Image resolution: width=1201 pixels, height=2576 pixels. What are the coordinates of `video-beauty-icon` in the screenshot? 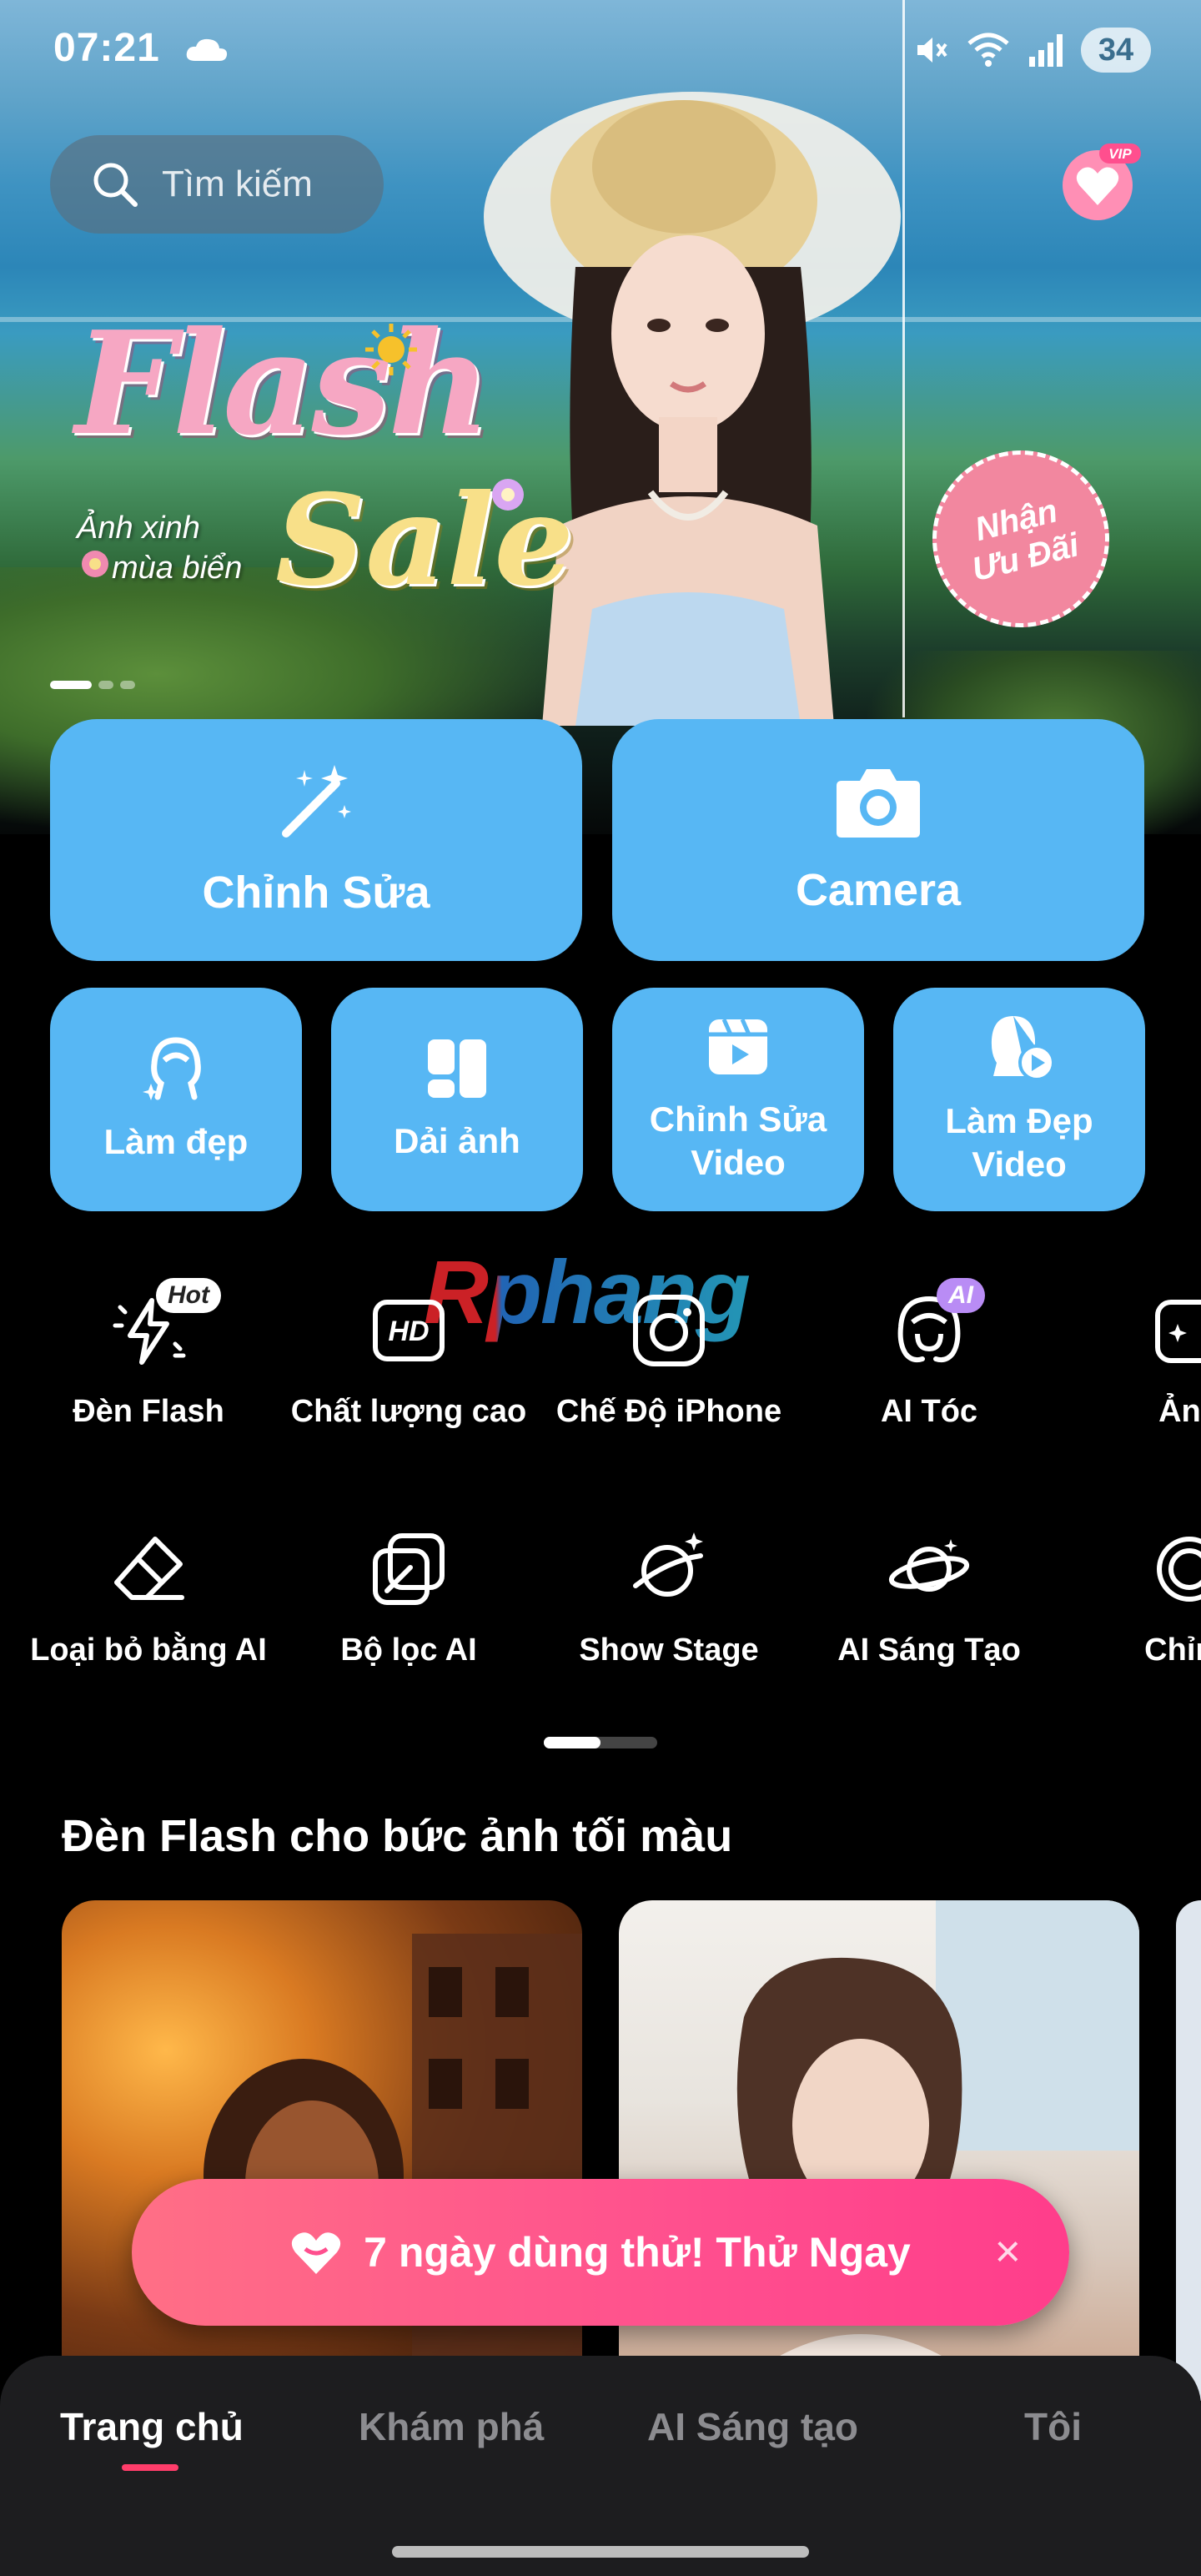 It's located at (1023, 1048).